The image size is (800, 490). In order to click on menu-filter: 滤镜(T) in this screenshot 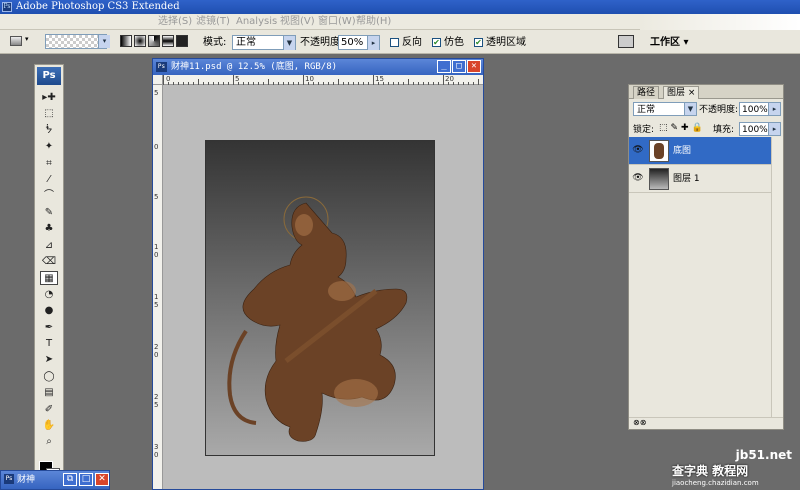, I will do `click(213, 22)`.